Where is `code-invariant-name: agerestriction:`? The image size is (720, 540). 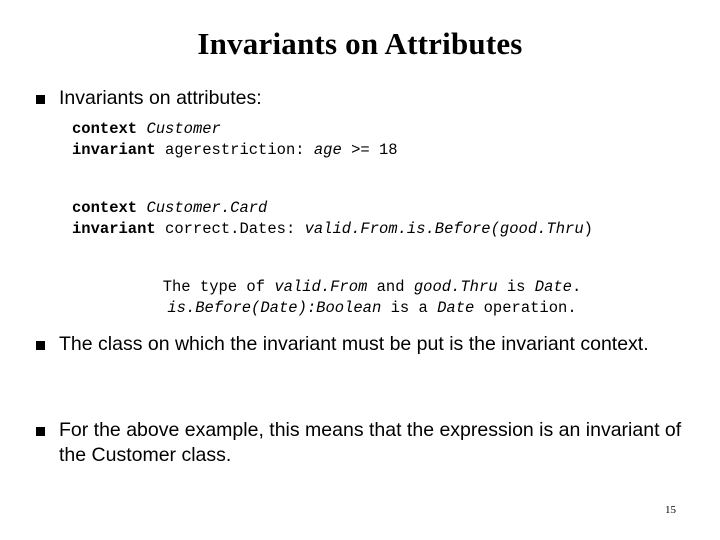 code-invariant-name: agerestriction: is located at coordinates (235, 150).